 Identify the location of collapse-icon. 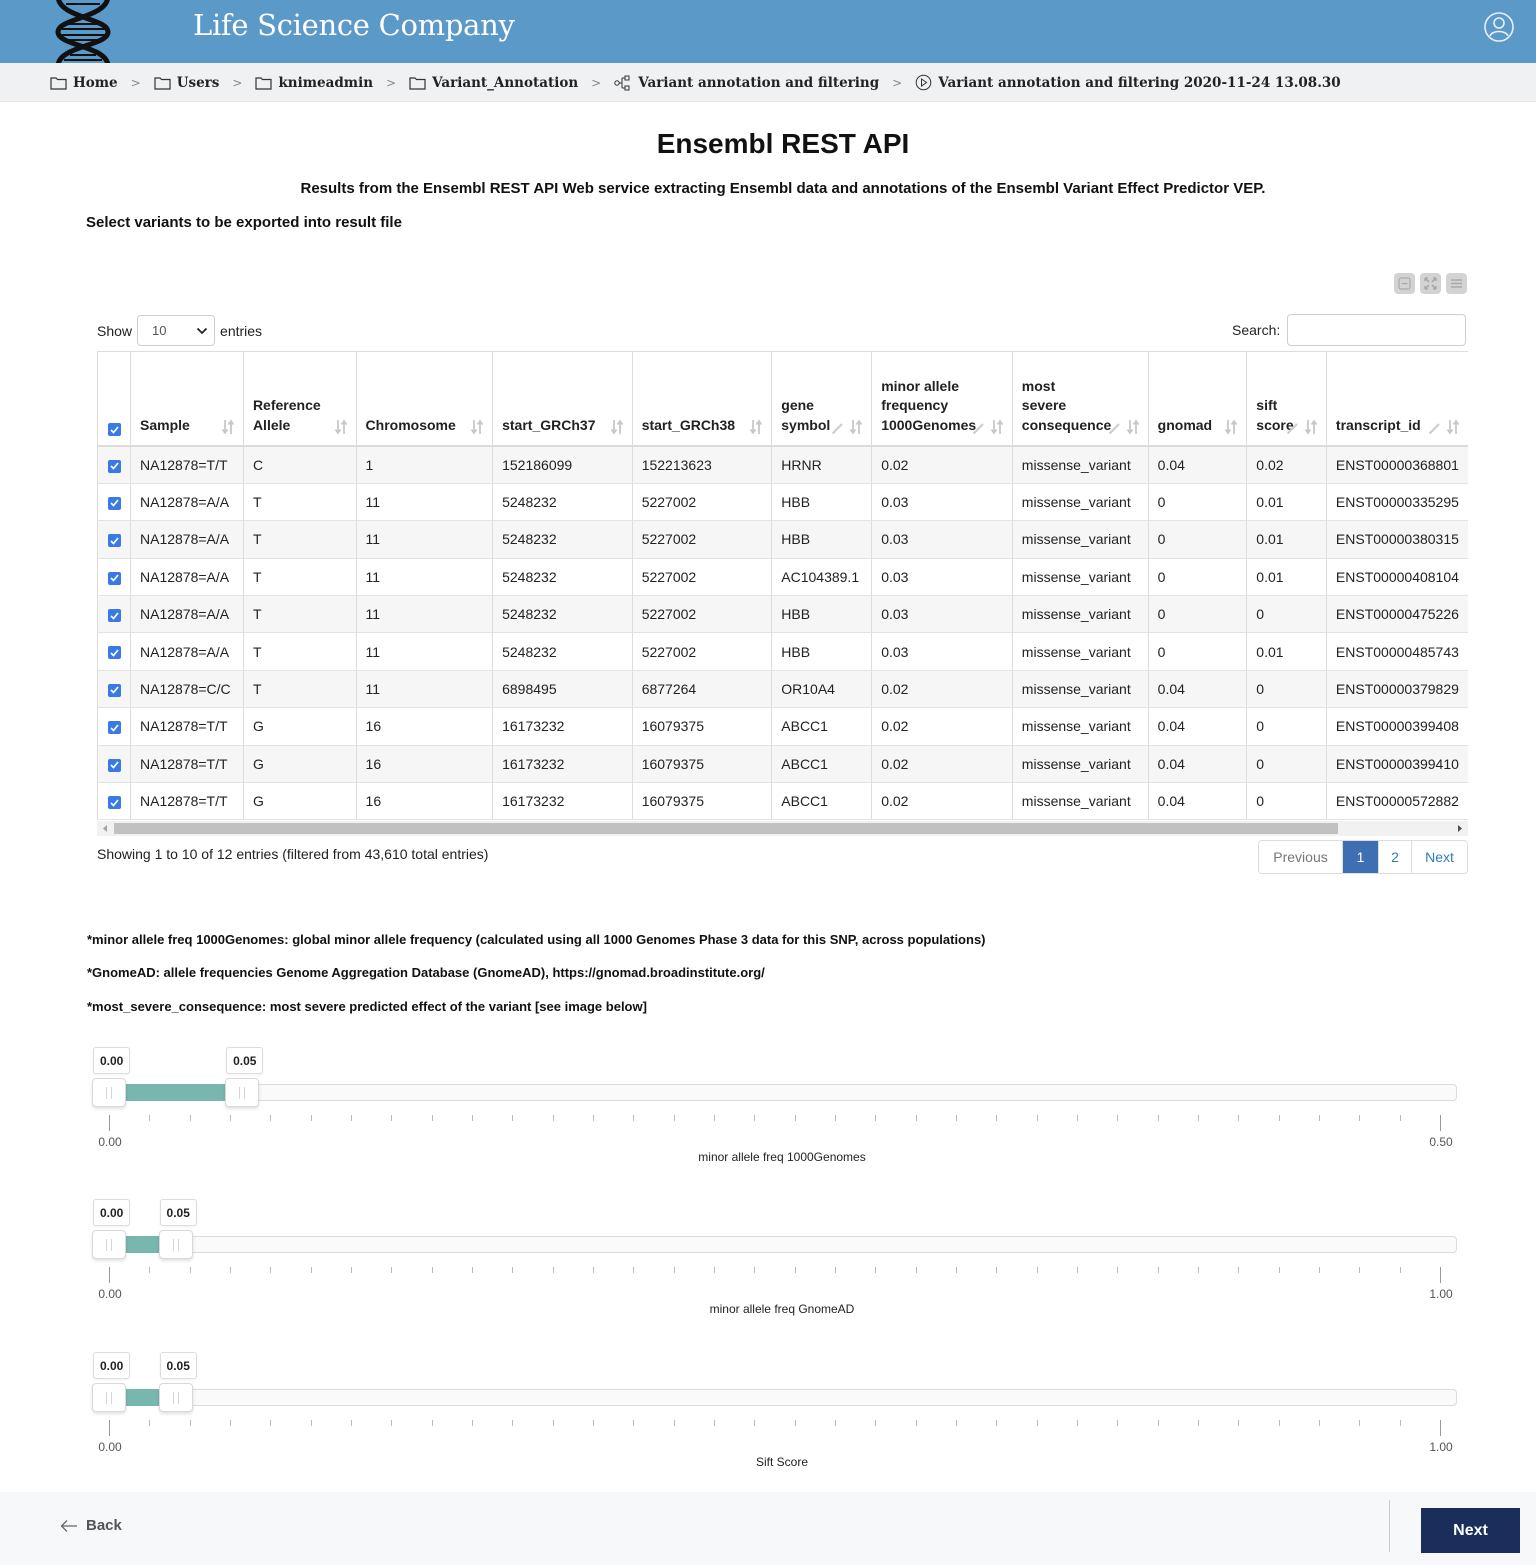
(1404, 283).